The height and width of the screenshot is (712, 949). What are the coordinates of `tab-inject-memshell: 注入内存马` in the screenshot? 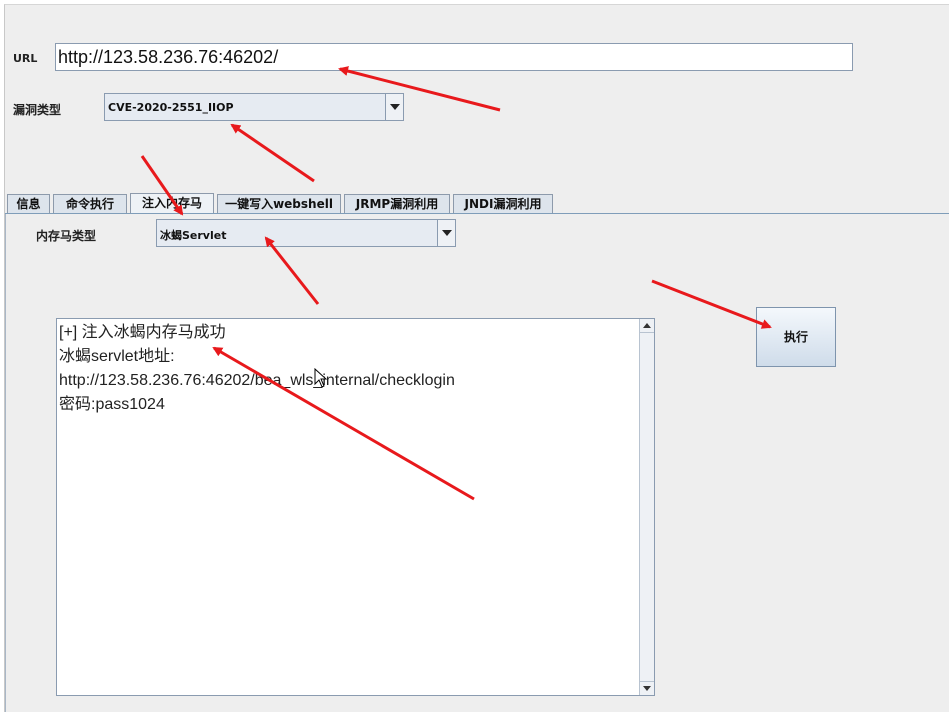 It's located at (172, 203).